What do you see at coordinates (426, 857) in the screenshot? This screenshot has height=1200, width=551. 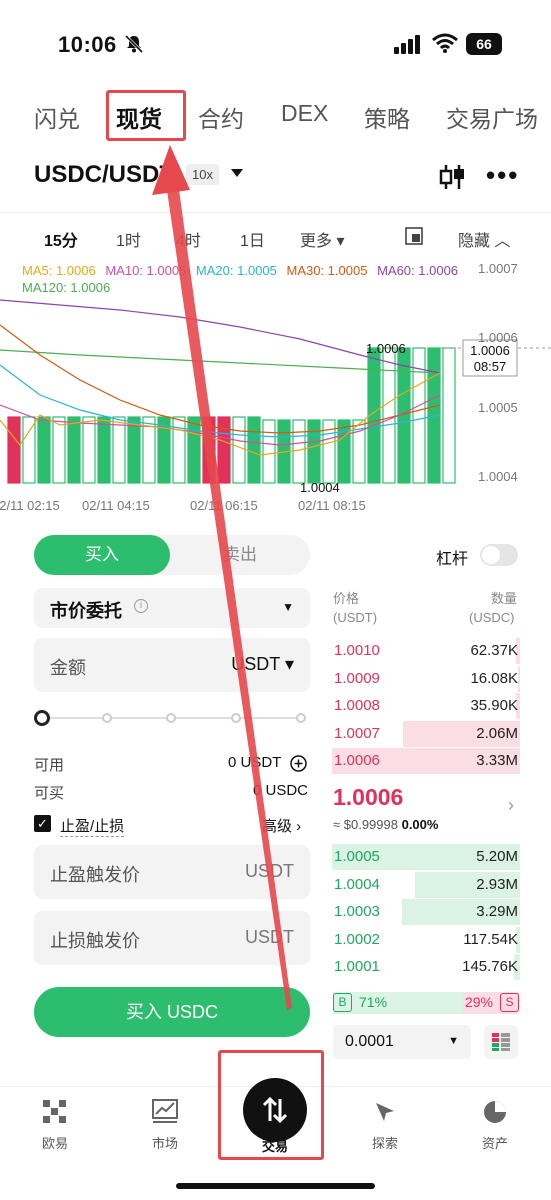 I see `order-book-row: 1.0005 5.20M` at bounding box center [426, 857].